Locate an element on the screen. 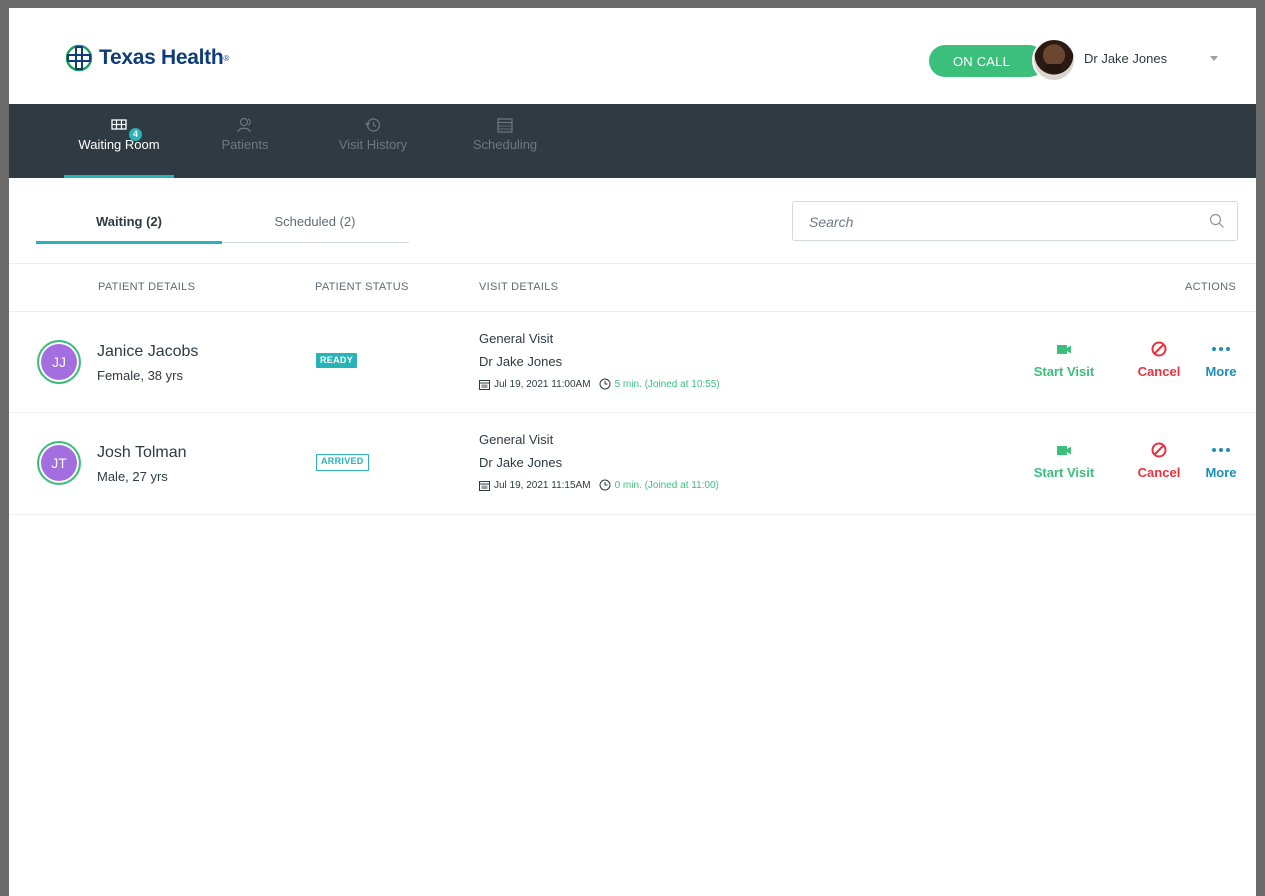 The width and height of the screenshot is (1265, 896). wait-time: 5 min. (Joined at 10:55) is located at coordinates (667, 384).